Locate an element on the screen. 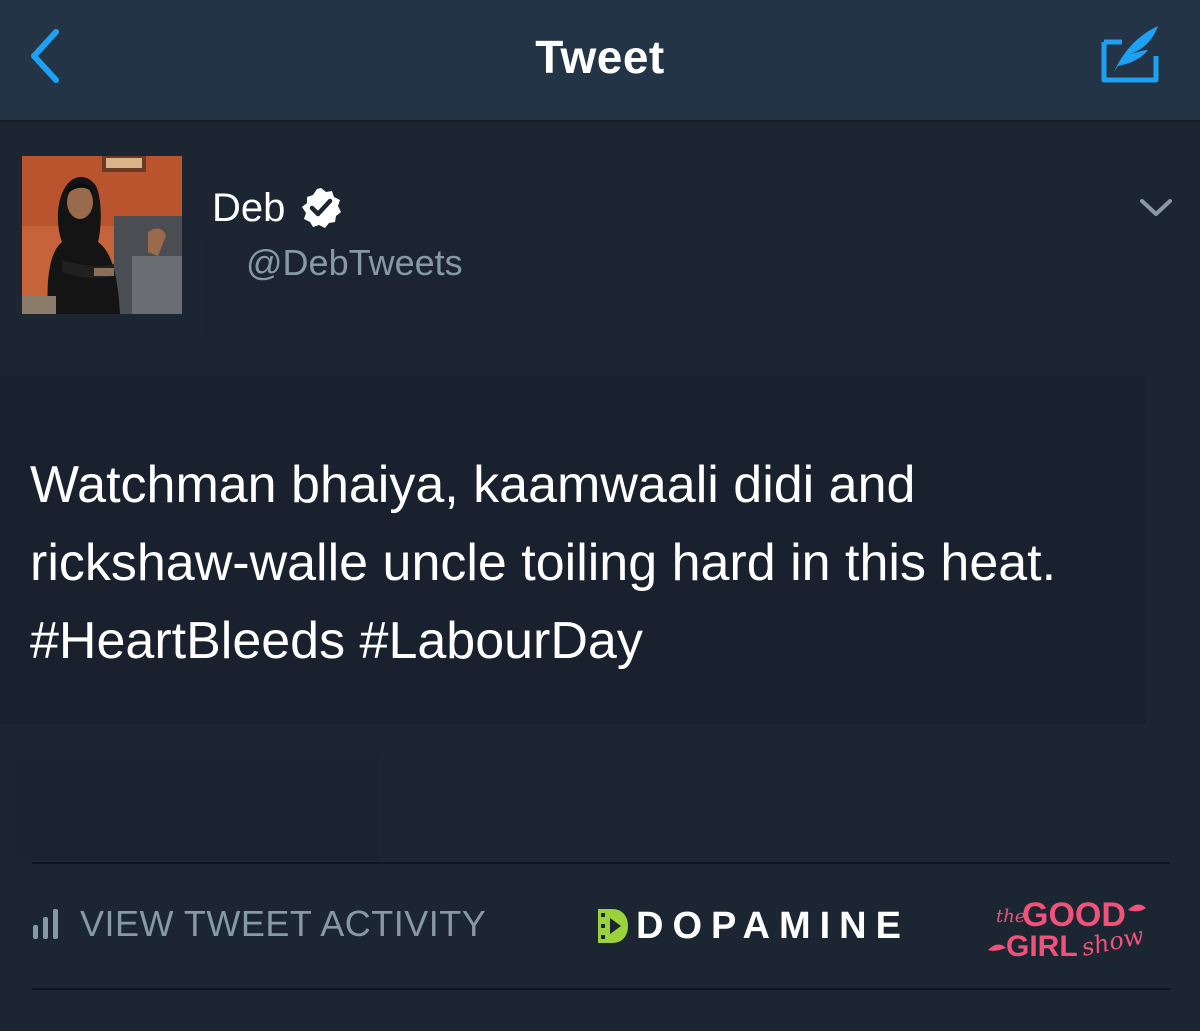 The height and width of the screenshot is (1031, 1200). author-name-row: Deb is located at coordinates (277, 208).